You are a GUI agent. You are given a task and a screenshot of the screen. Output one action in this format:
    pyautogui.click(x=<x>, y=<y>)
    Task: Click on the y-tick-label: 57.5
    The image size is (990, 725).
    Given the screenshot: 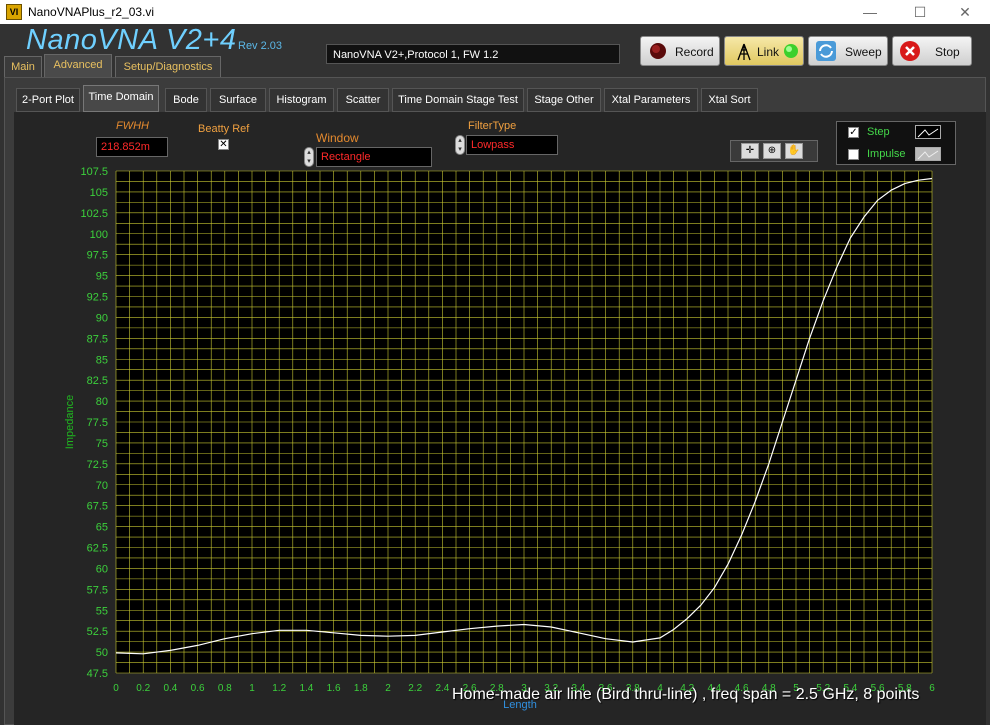 What is the action you would take?
    pyautogui.click(x=97, y=590)
    